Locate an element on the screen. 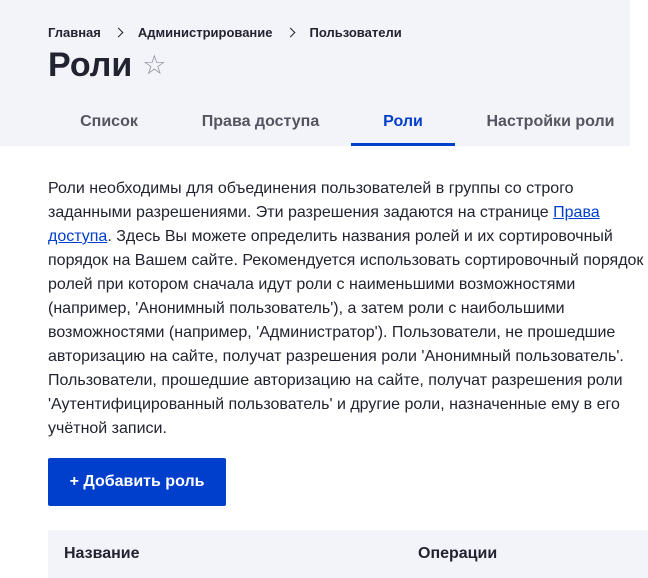 The width and height of the screenshot is (648, 578). breadcrumb: Главная Администрирование Пользователи is located at coordinates (225, 32).